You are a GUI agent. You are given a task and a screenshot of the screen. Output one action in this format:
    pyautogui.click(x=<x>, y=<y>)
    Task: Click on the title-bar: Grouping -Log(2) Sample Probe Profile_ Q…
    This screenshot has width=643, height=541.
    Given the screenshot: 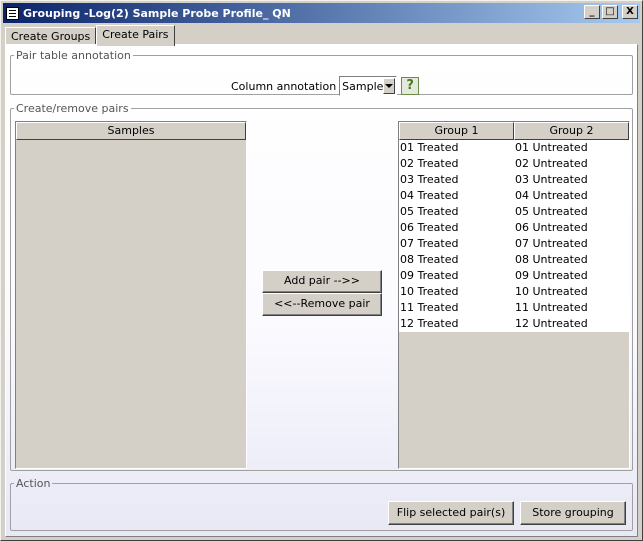 What is the action you would take?
    pyautogui.click(x=321, y=13)
    